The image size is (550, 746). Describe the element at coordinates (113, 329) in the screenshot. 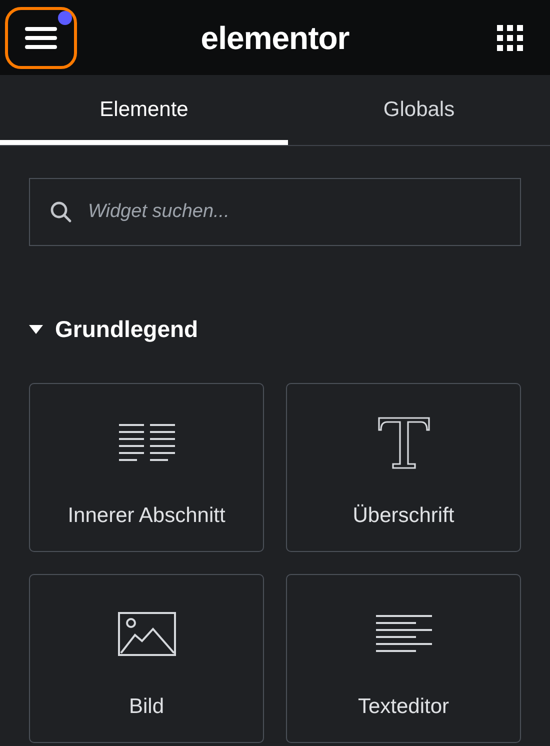

I see `section-header: Grundlegend` at that location.